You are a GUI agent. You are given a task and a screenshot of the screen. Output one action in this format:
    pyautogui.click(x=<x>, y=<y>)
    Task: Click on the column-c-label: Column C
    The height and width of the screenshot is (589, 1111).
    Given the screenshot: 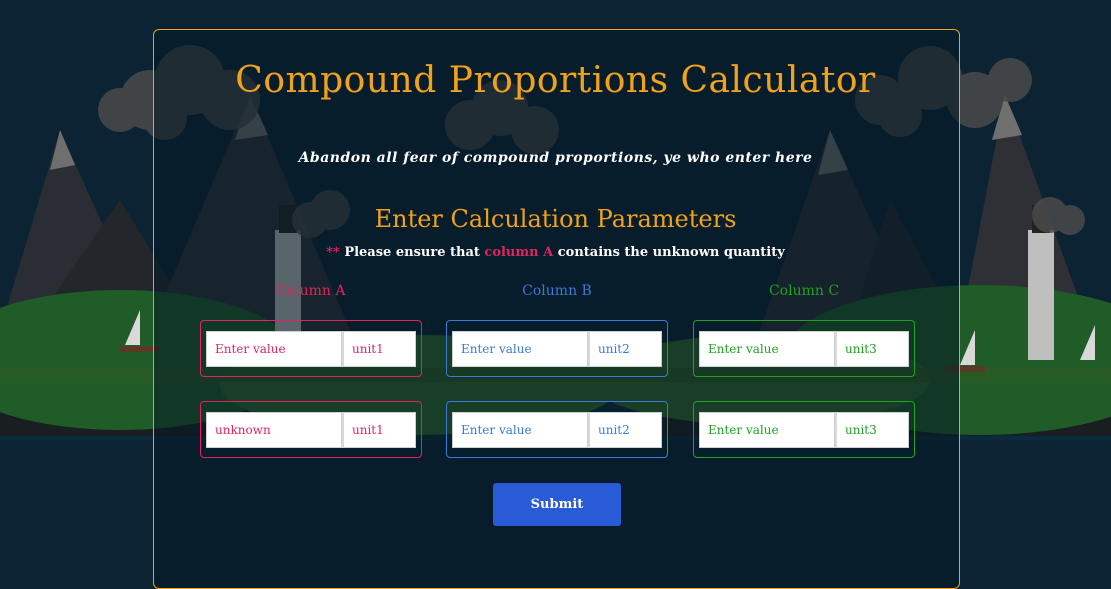 What is the action you would take?
    pyautogui.click(x=804, y=291)
    